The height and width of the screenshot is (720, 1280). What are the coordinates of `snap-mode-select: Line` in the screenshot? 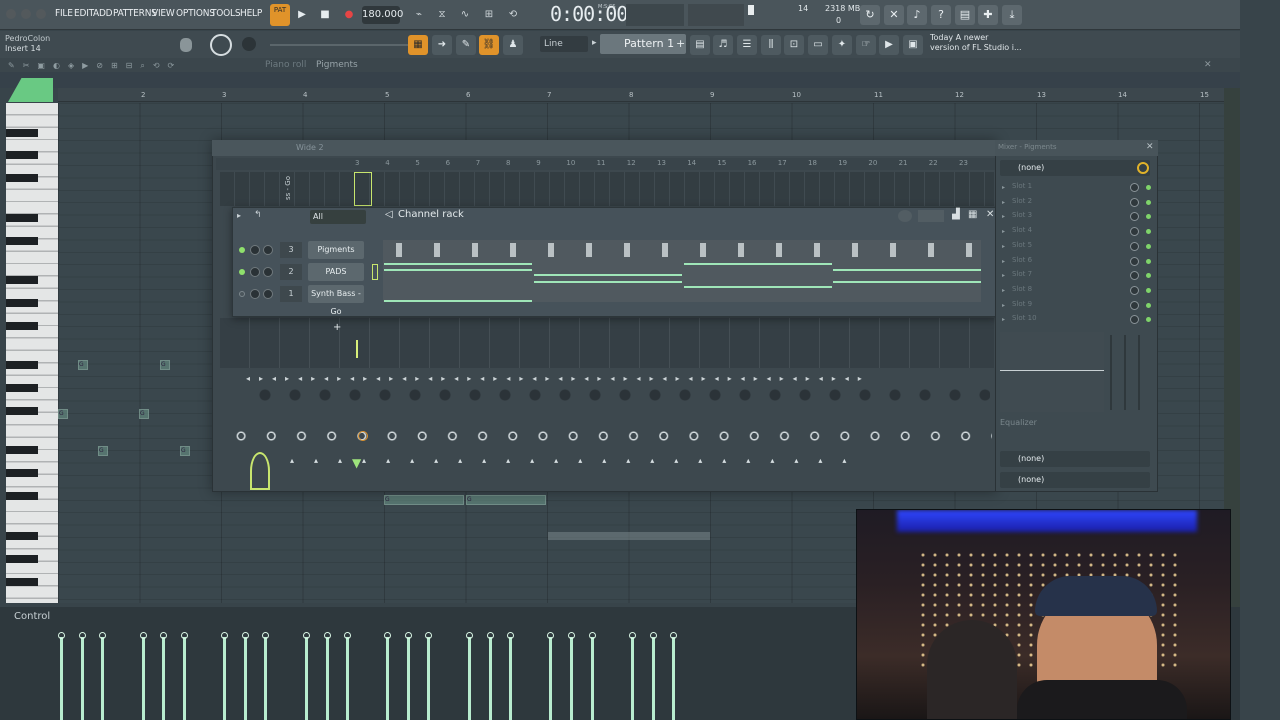 It's located at (564, 44).